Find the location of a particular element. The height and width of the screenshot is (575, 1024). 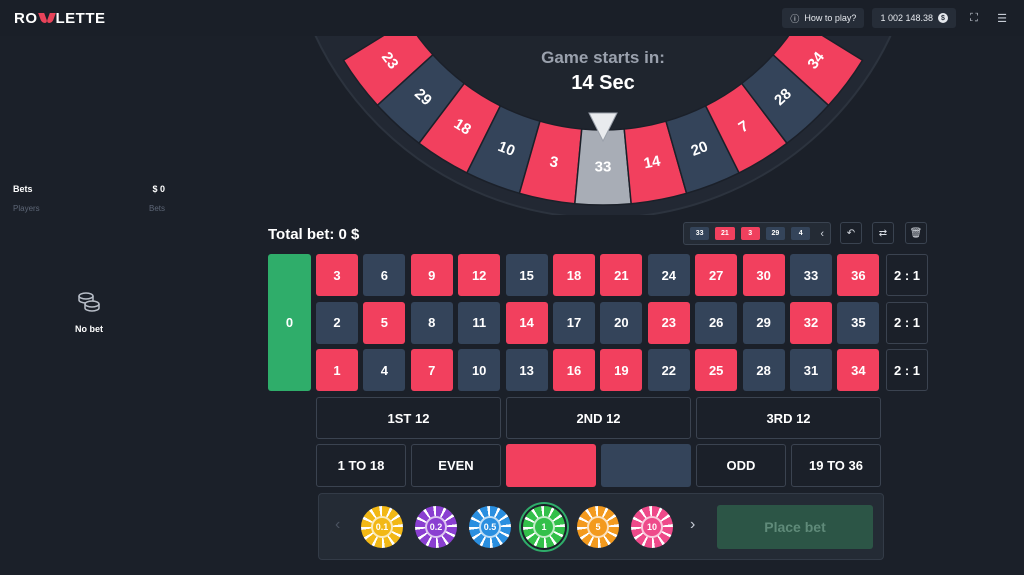

chevron-right-icon: › is located at coordinates (692, 525).